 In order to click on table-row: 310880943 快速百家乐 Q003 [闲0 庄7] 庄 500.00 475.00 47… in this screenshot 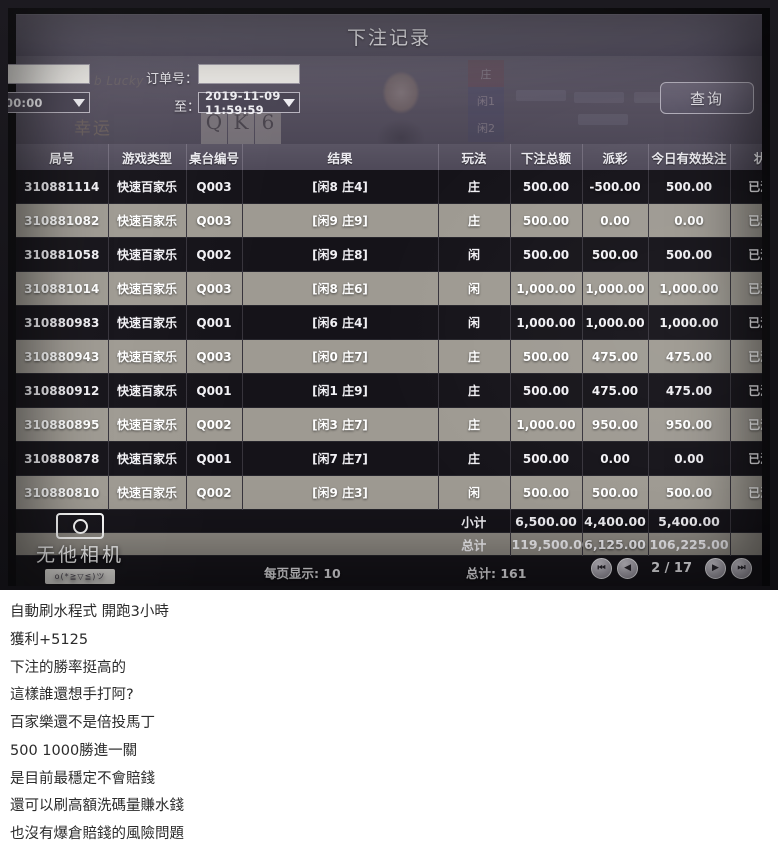, I will do `click(389, 356)`.